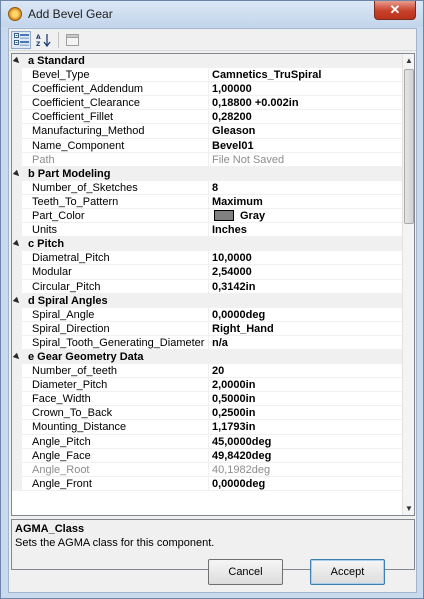 The height and width of the screenshot is (599, 424). What do you see at coordinates (212, 244) in the screenshot?
I see `category-label: c Pitch` at bounding box center [212, 244].